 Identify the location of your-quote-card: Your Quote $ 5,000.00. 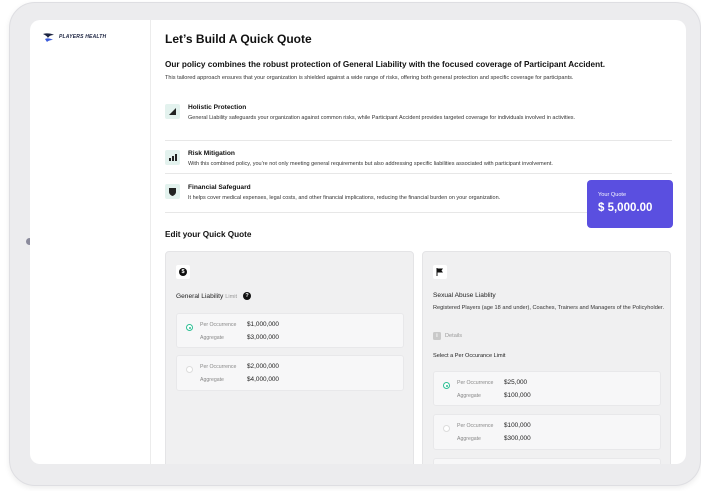
(630, 204).